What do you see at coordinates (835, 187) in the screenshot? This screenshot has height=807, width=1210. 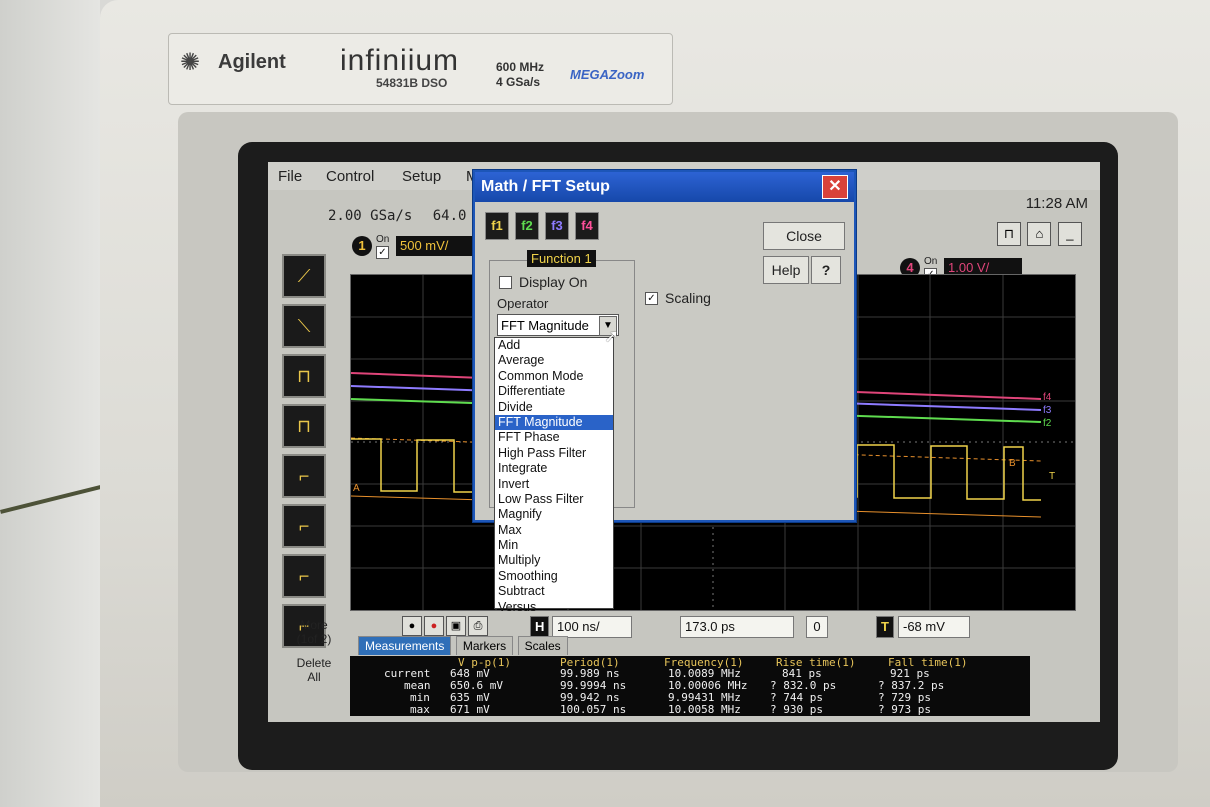 I see `close-icon: ✕` at bounding box center [835, 187].